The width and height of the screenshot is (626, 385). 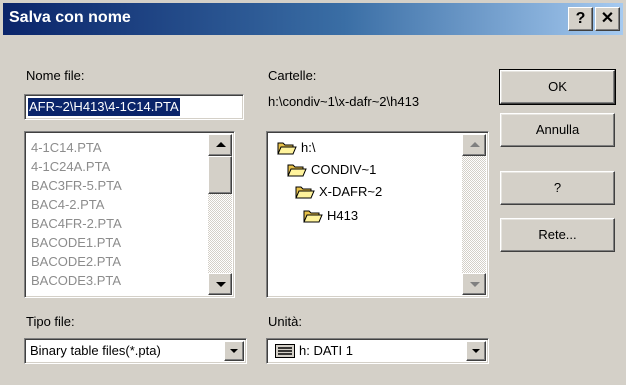 I want to click on window-title: Salva con nome, so click(x=70, y=17).